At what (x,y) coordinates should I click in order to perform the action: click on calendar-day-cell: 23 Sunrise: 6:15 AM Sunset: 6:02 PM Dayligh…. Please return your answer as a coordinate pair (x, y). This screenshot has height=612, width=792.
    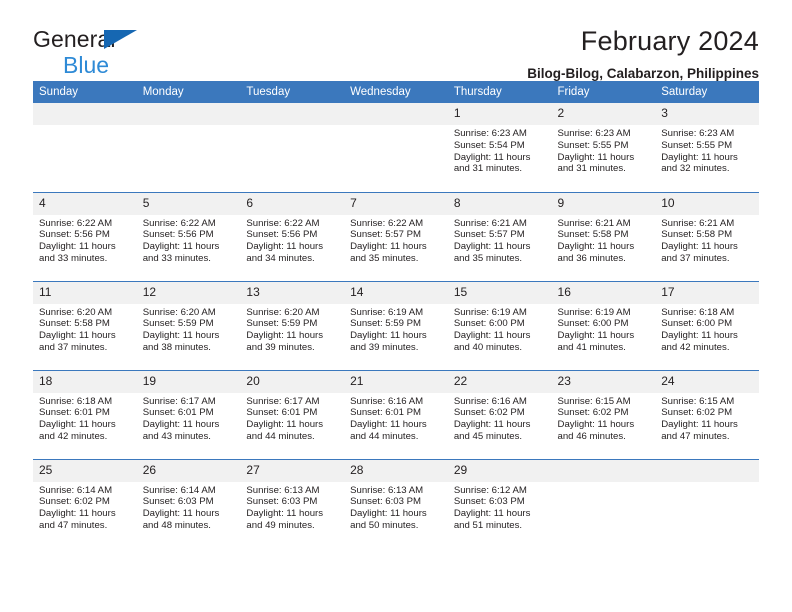
    Looking at the image, I should click on (603, 414).